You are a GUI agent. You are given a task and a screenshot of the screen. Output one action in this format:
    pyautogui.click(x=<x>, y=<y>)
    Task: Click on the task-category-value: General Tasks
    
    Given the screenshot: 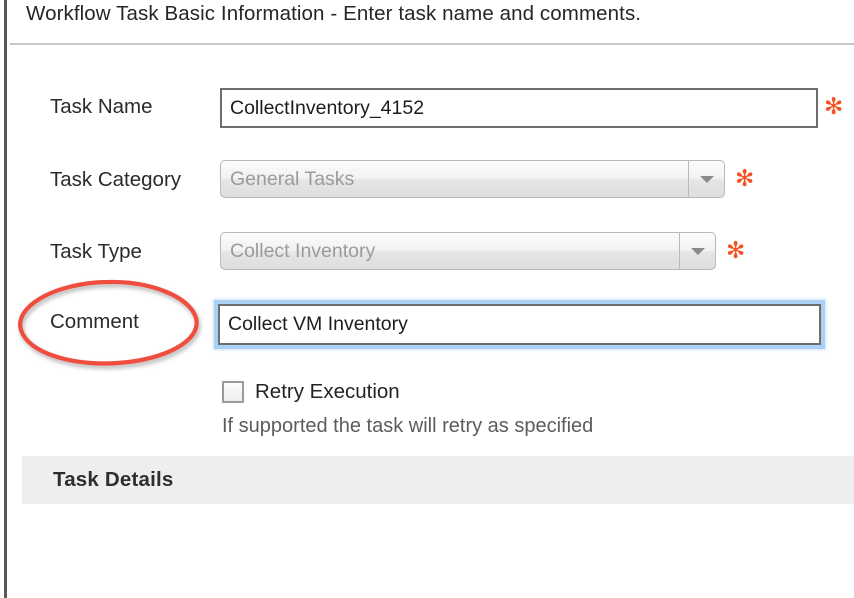 What is the action you would take?
    pyautogui.click(x=292, y=178)
    